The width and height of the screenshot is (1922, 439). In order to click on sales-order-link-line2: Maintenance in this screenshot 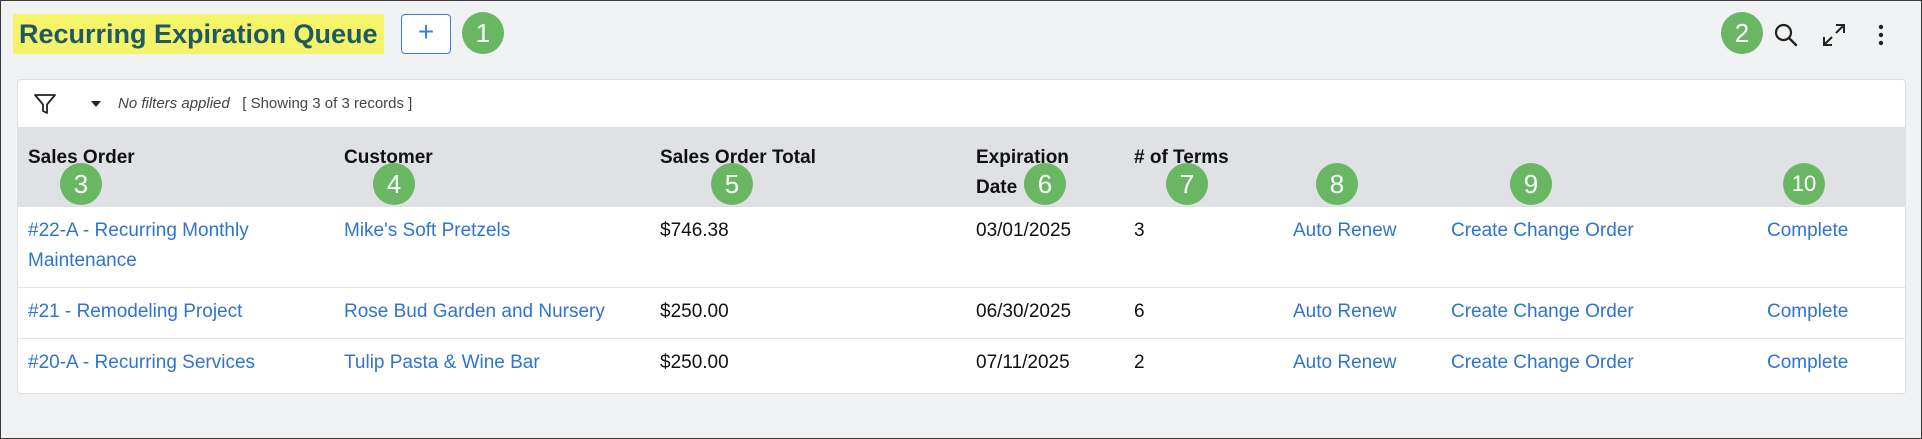, I will do `click(82, 260)`.